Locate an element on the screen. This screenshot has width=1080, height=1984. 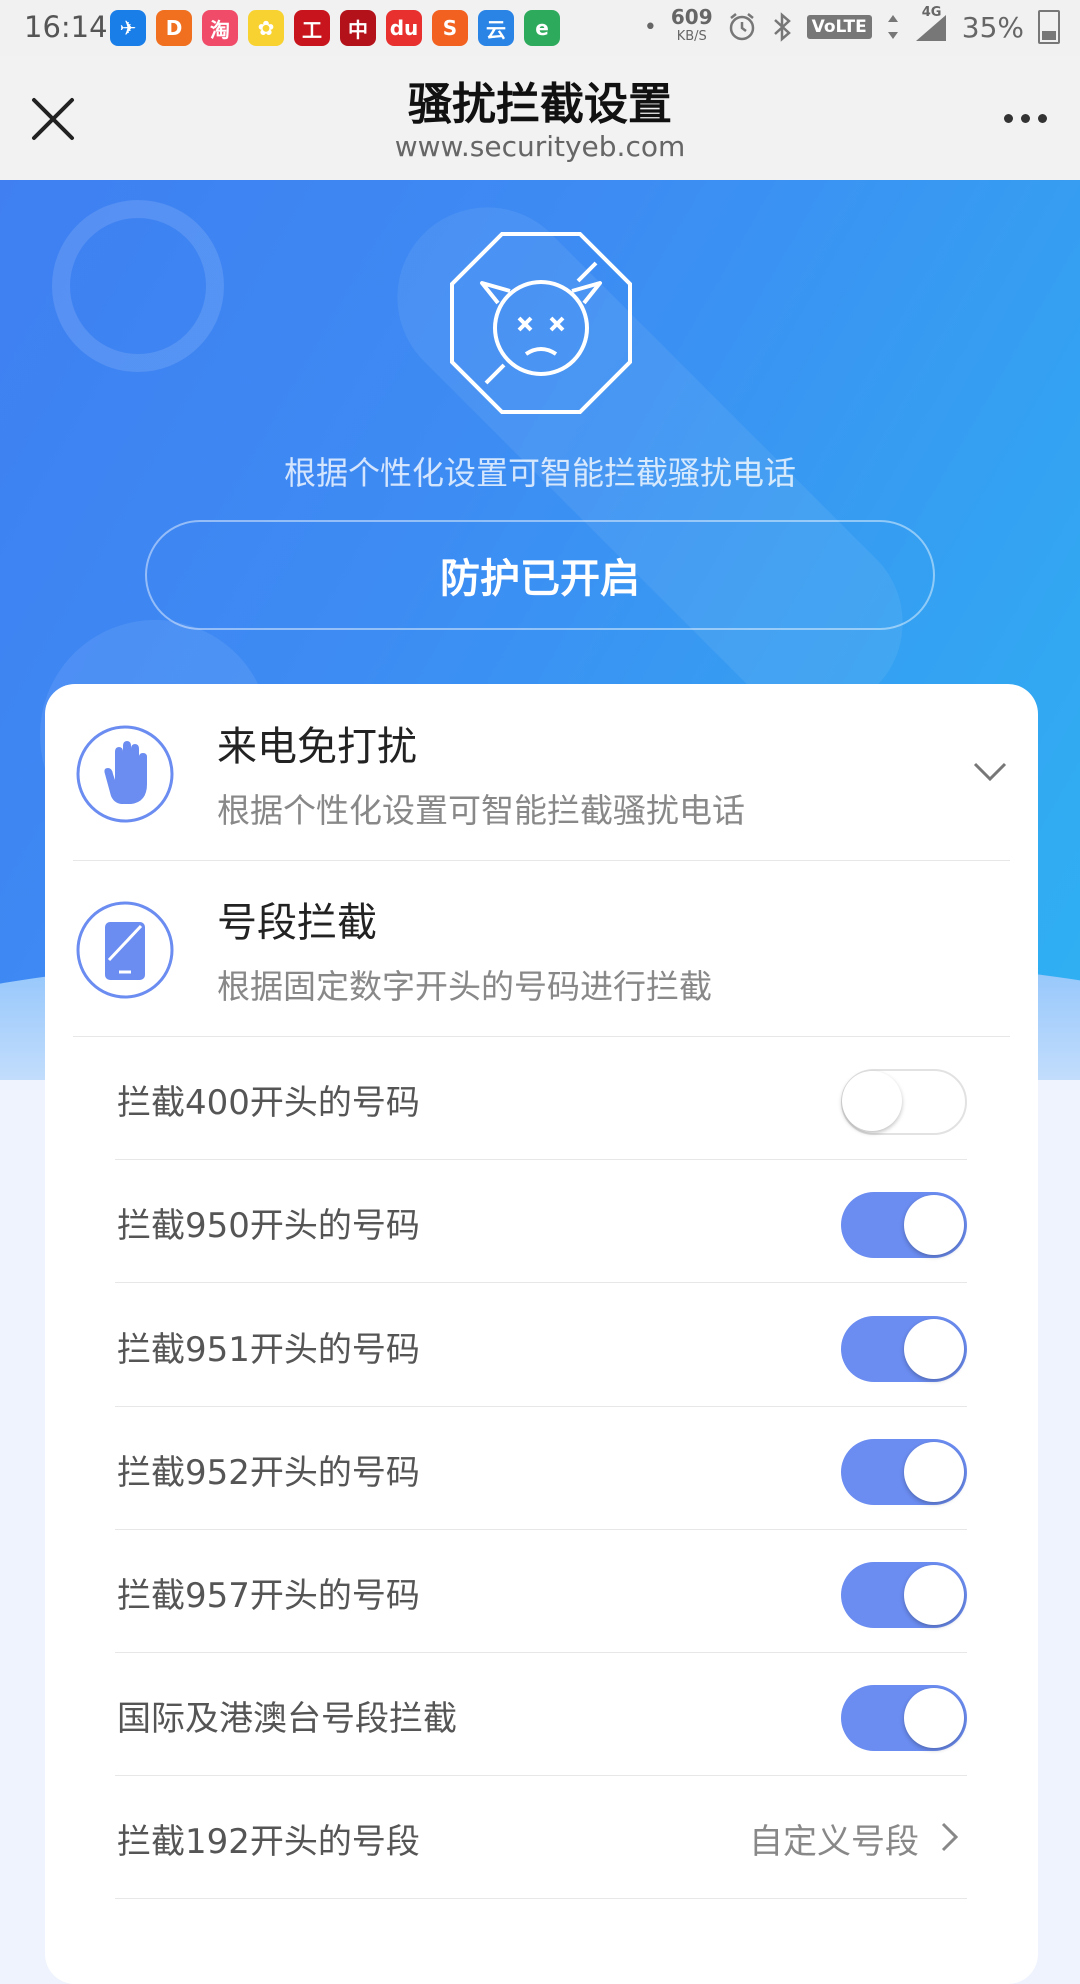
net-speed: 609 KB/S is located at coordinates (691, 25).